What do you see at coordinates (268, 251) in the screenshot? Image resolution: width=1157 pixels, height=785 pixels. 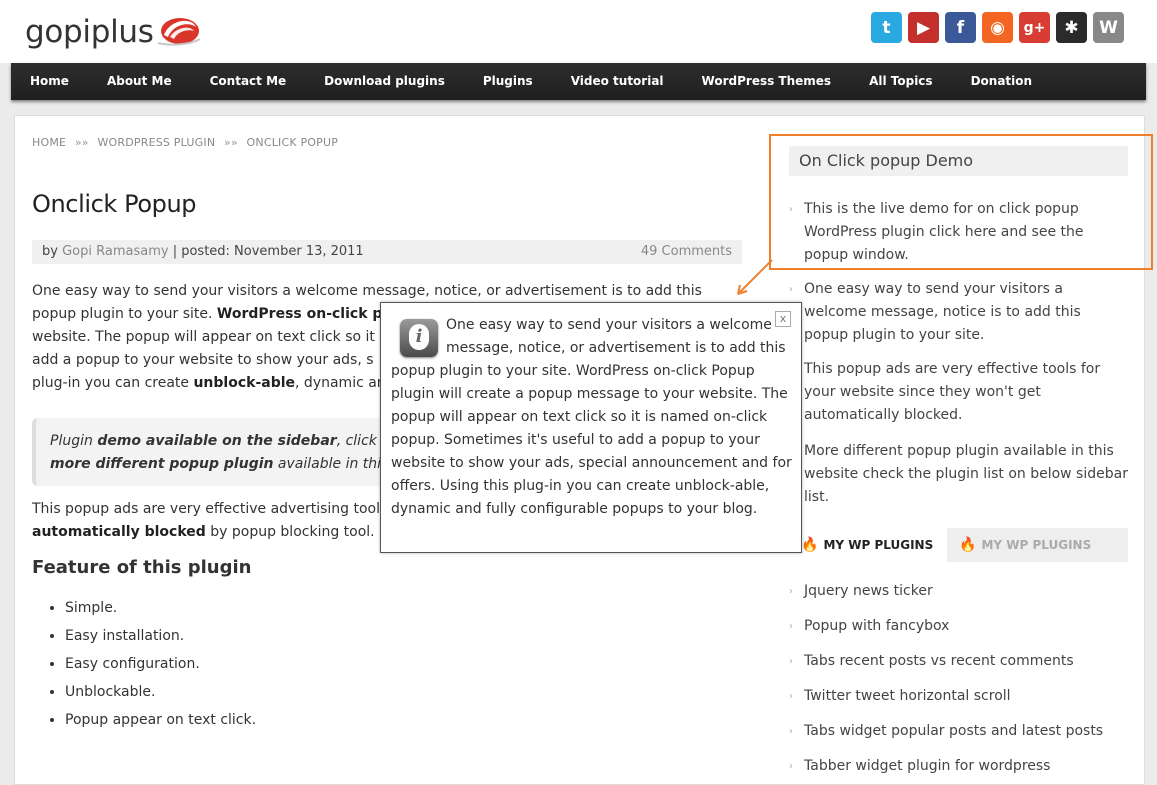 I see `posted-date: | posted: November 13, 2011` at bounding box center [268, 251].